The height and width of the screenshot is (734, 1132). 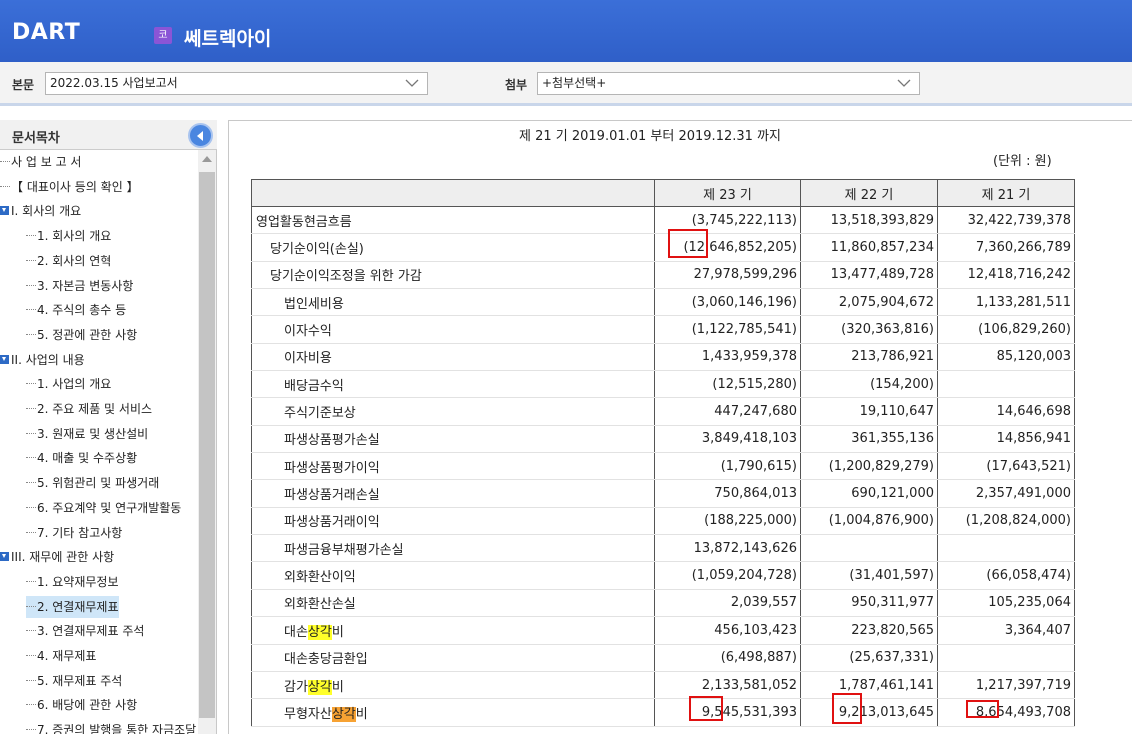 I want to click on scroll-up-icon, so click(x=207, y=159).